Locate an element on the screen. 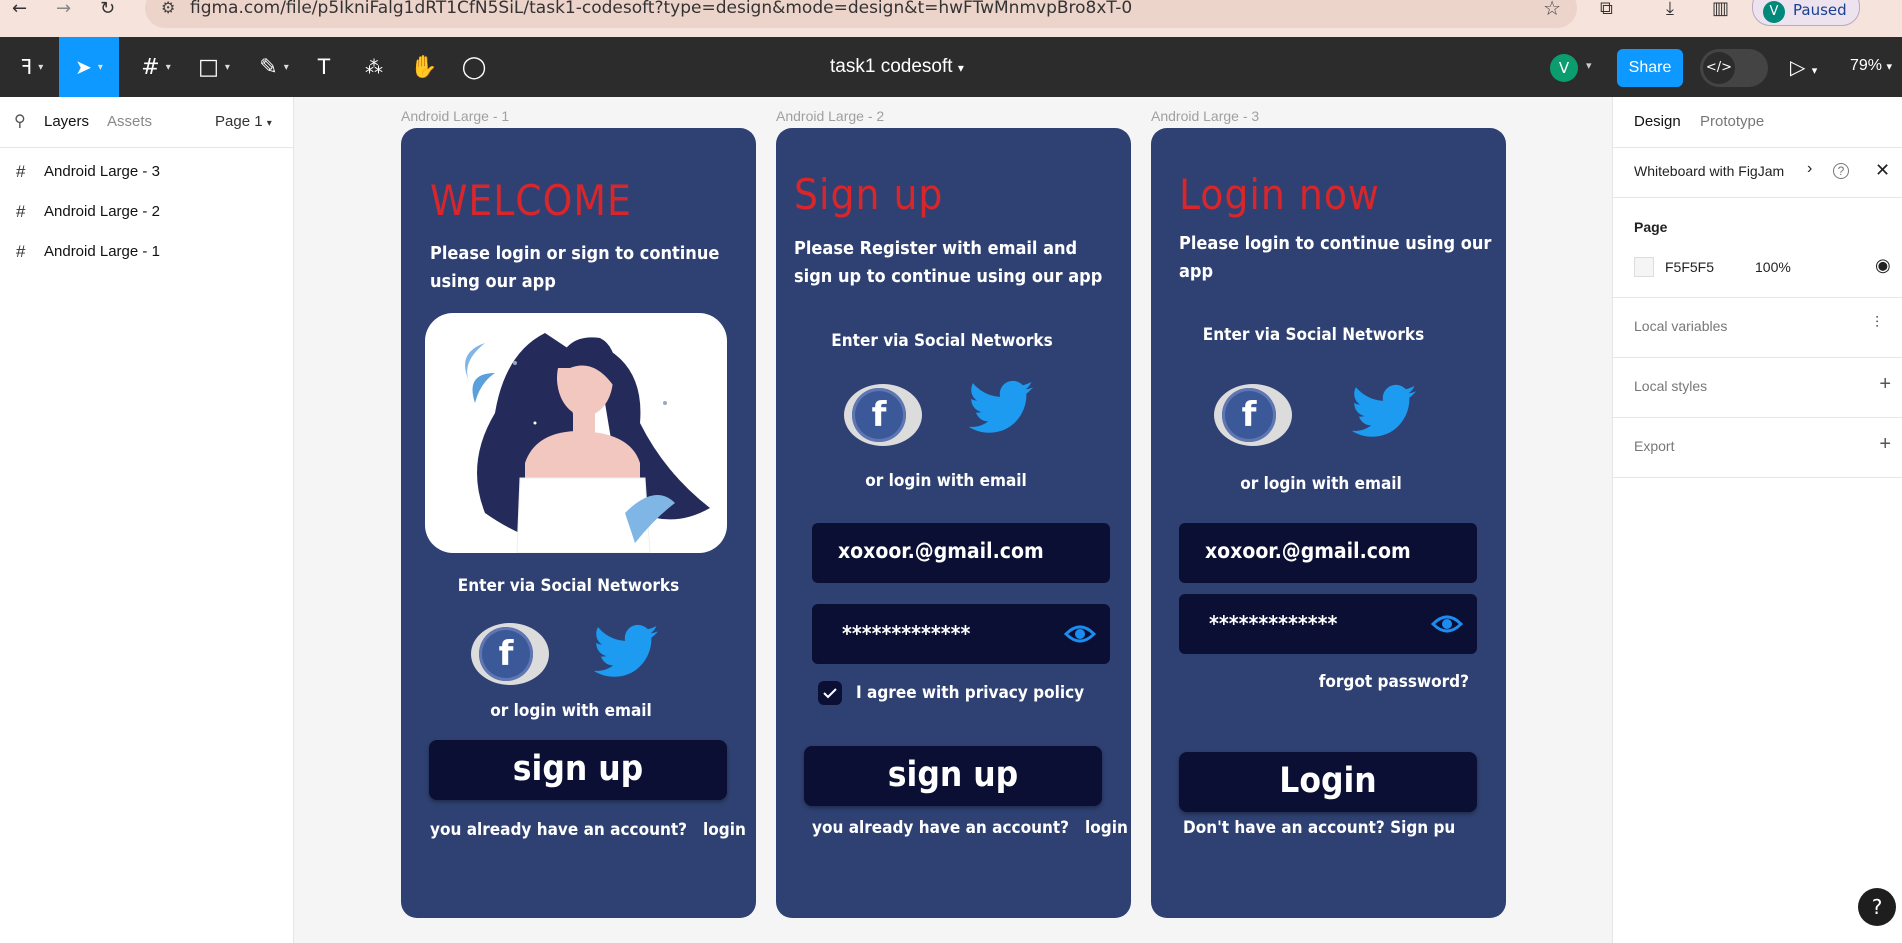  forward-arrow-icon: → is located at coordinates (63, 9).